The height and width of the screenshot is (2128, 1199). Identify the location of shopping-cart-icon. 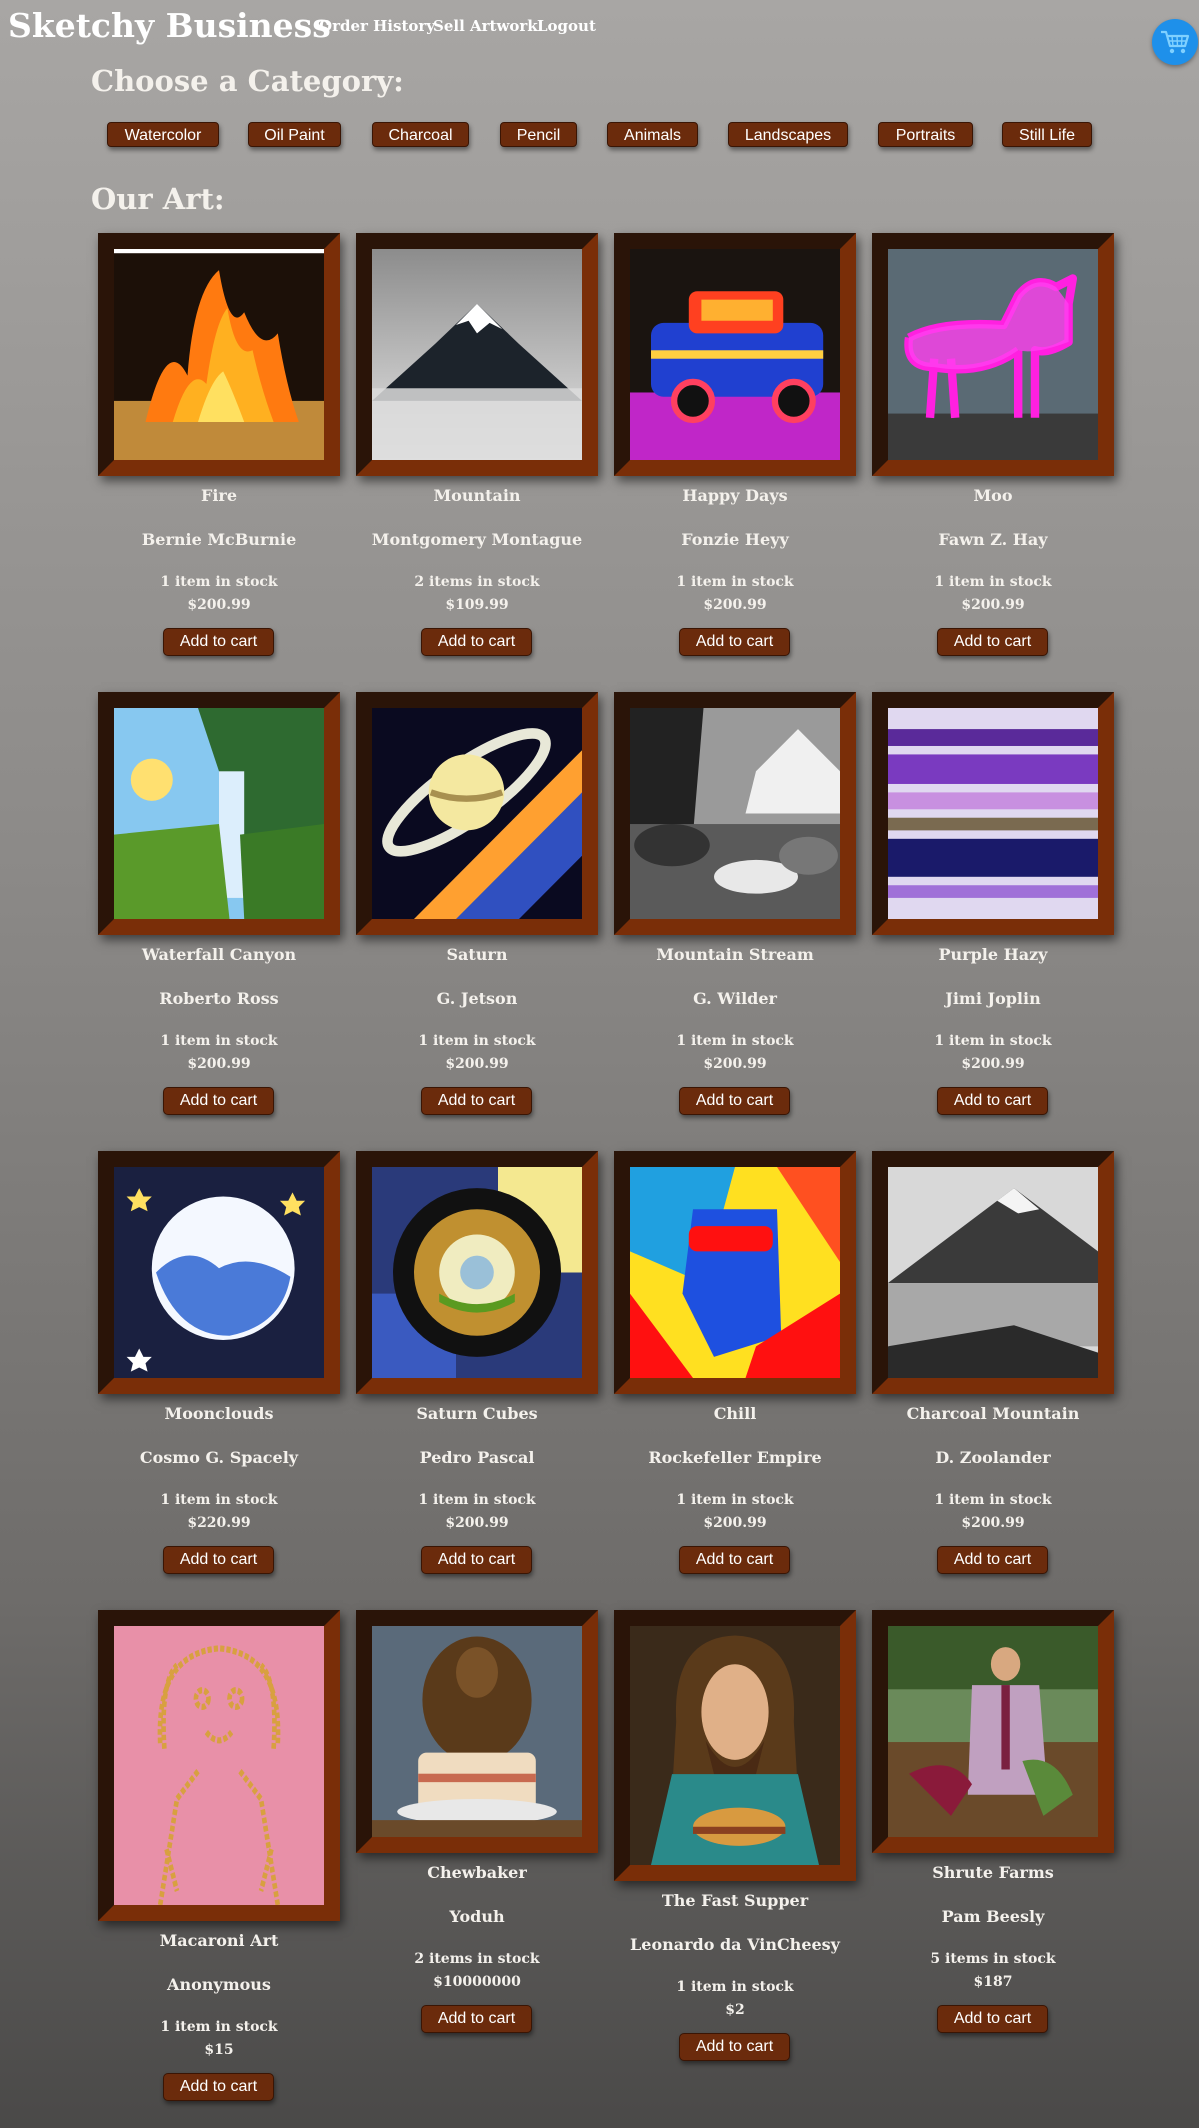
(1175, 42).